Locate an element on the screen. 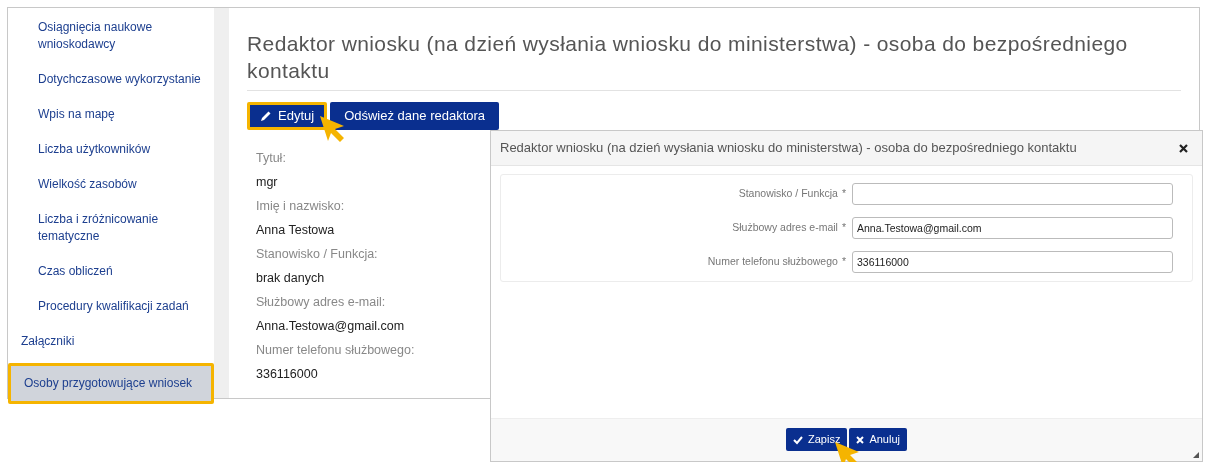 The image size is (1213, 462). form-label: Stanowisko / Funkcja is located at coordinates (788, 194).